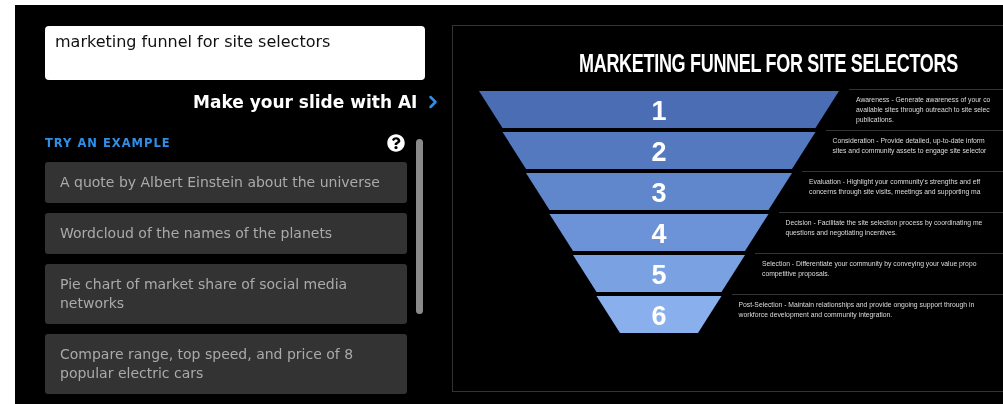 The height and width of the screenshot is (404, 1003). Describe the element at coordinates (318, 102) in the screenshot. I see `make-slide-button: Make your slide with AI` at that location.